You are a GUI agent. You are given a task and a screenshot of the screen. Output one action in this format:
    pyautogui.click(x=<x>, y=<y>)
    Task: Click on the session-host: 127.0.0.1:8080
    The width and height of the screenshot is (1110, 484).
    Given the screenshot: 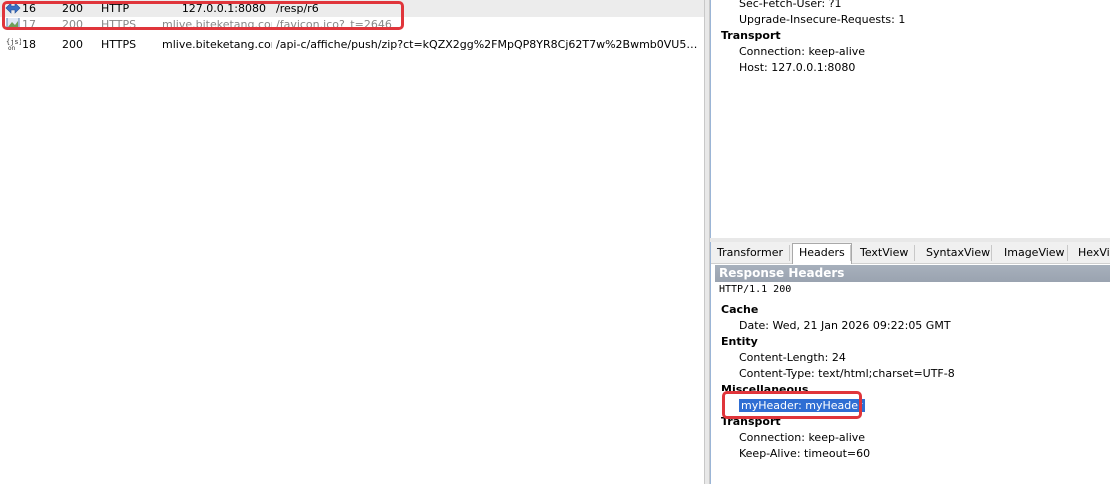 What is the action you would take?
    pyautogui.click(x=223, y=8)
    